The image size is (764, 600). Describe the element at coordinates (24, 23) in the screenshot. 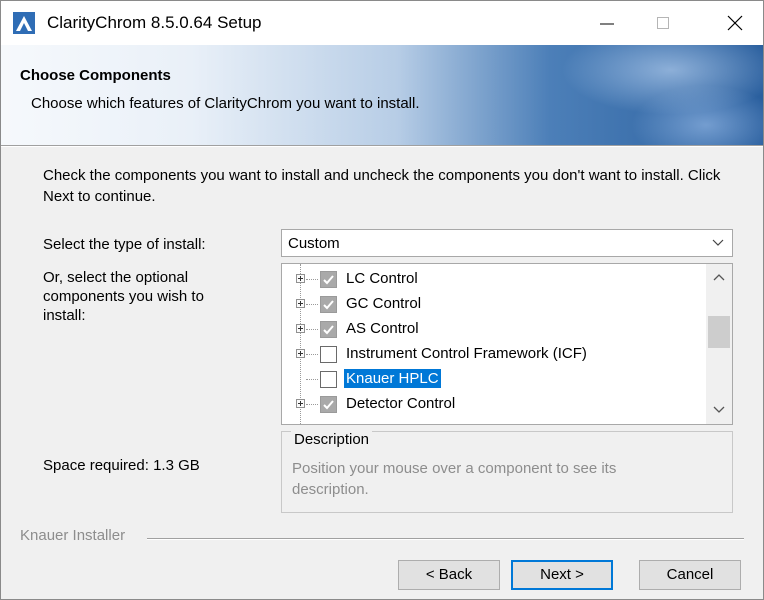

I see `app-logo-icon` at that location.